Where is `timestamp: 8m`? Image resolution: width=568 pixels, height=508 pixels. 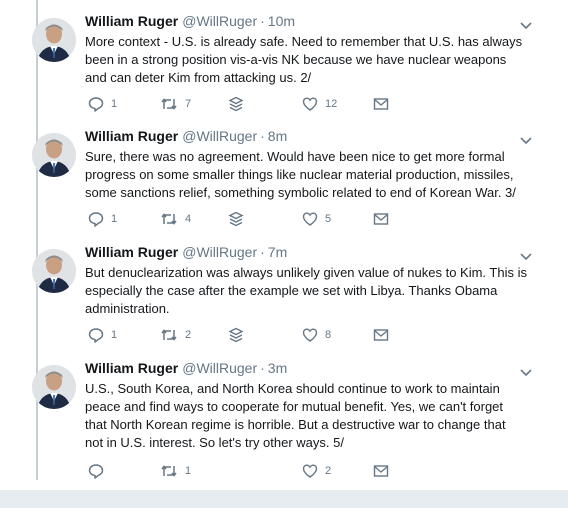
timestamp: 8m is located at coordinates (277, 136).